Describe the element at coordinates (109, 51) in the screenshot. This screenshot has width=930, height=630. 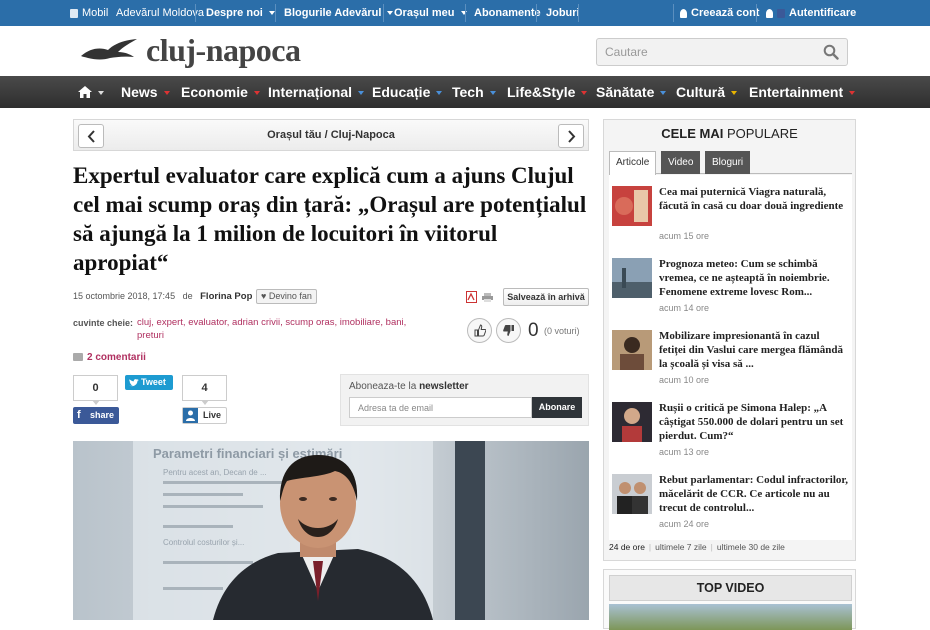
I see `eagle-logo-icon` at that location.